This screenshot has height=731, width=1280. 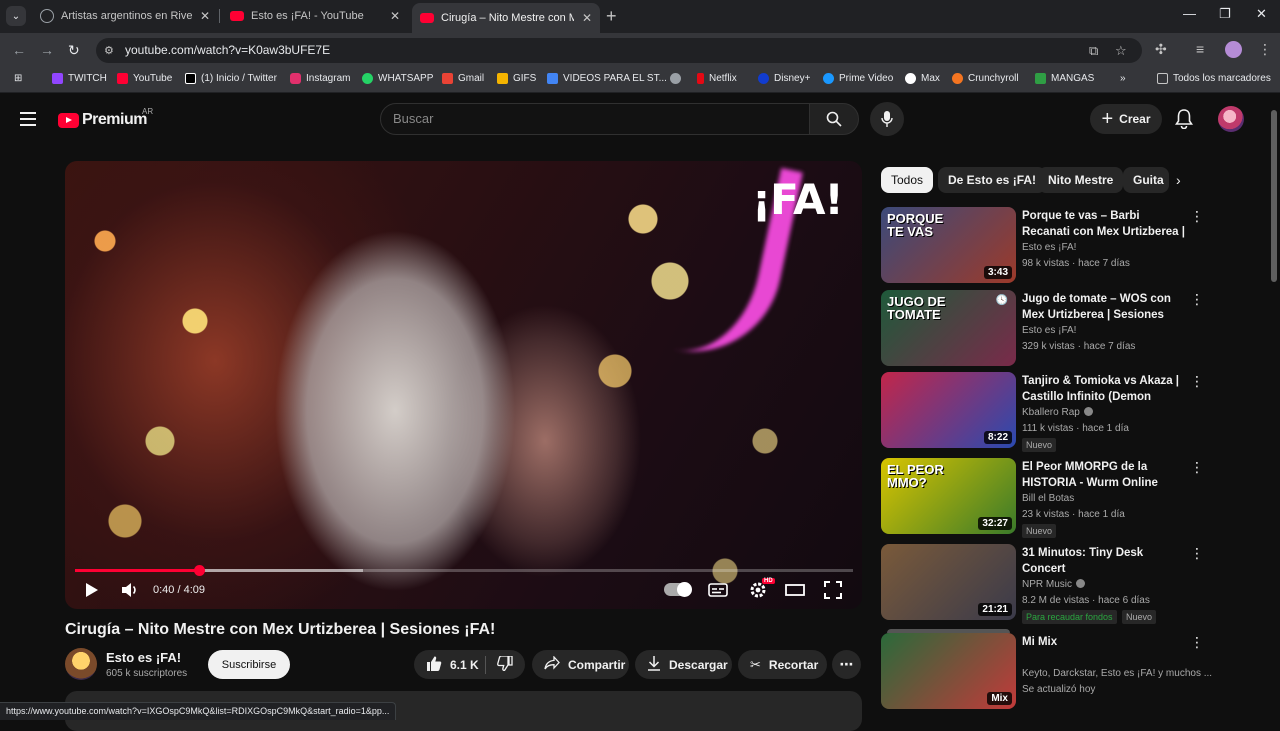 I want to click on bookmark-netflix: Netflix, so click(x=717, y=78).